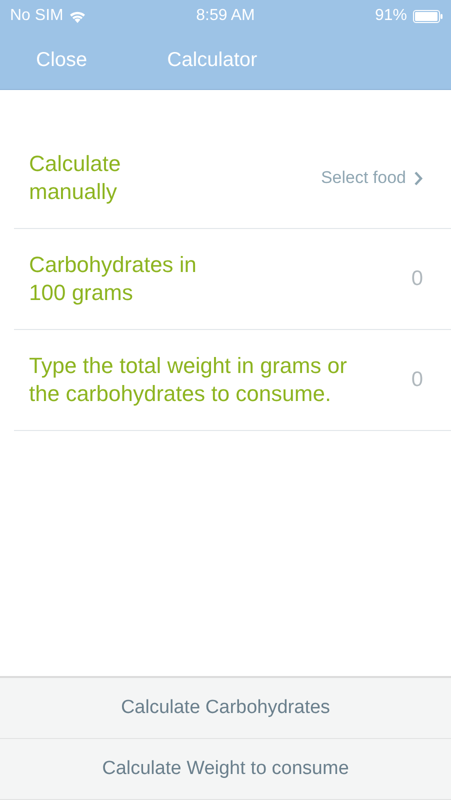 The width and height of the screenshot is (451, 800). I want to click on clock-time: 8:59 AM, so click(225, 16).